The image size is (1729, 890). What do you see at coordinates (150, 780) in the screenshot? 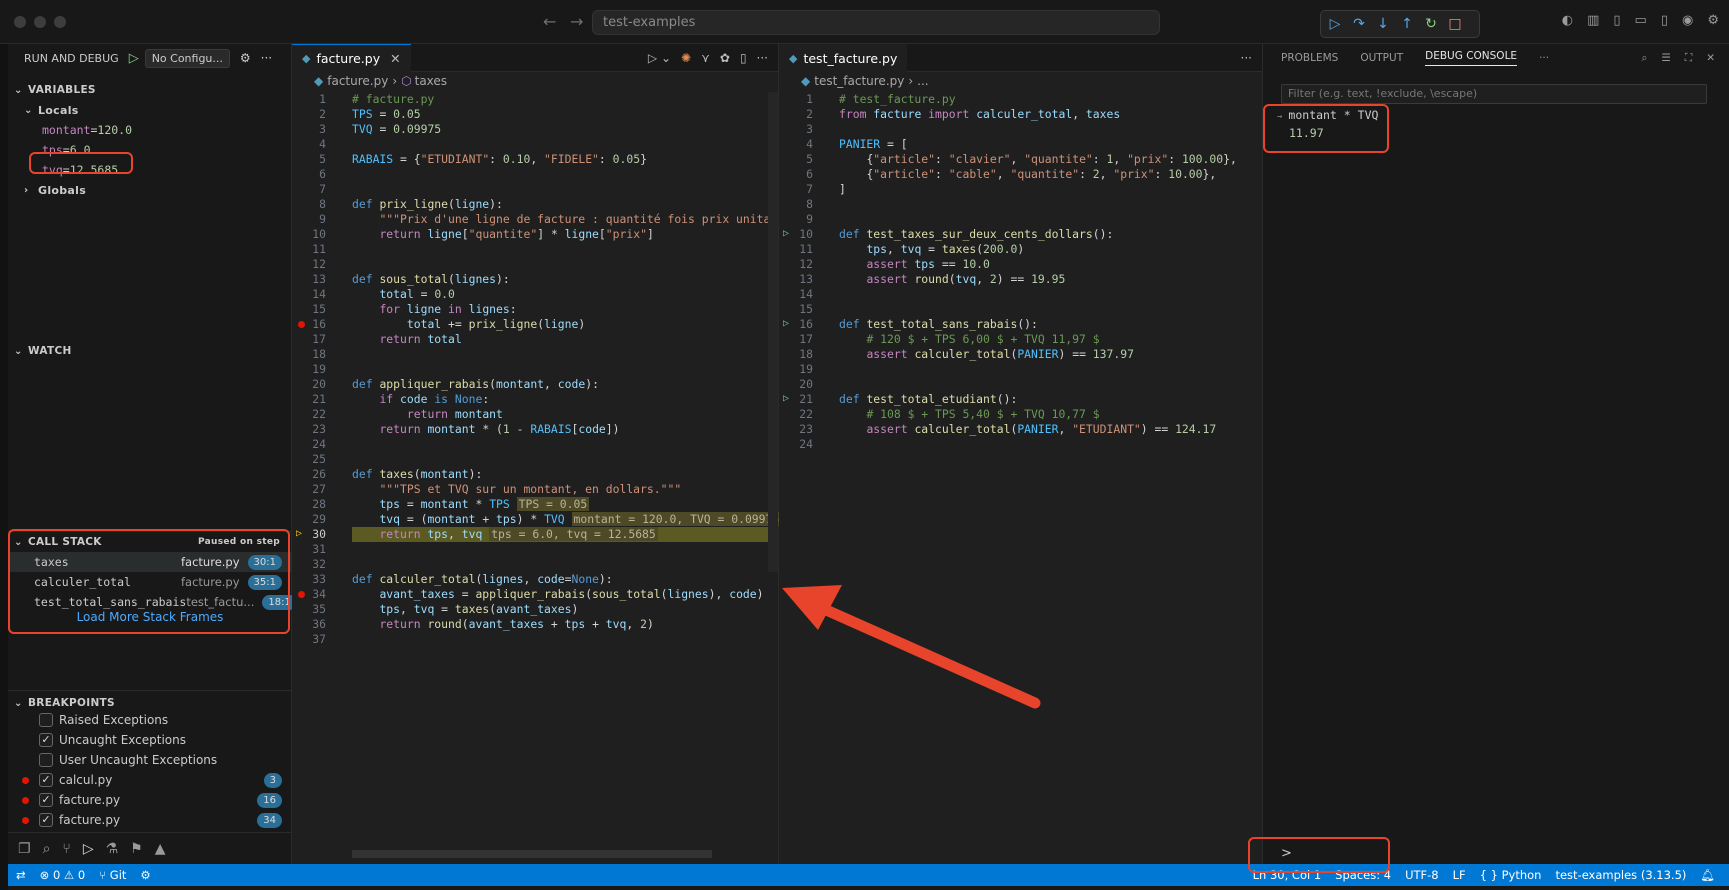
I see `breakpoint-item: ✓ calcul.py 3` at bounding box center [150, 780].